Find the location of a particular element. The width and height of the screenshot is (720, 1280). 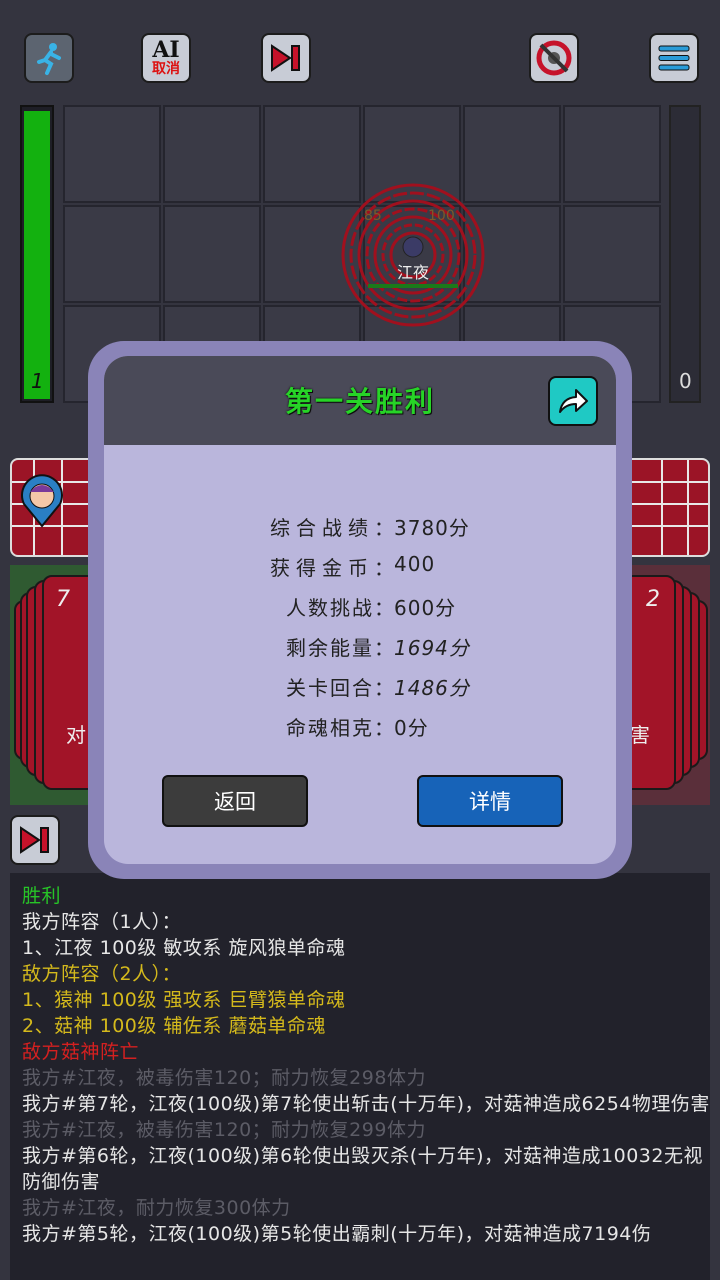

player-energy-bar: 1 is located at coordinates (37, 254).